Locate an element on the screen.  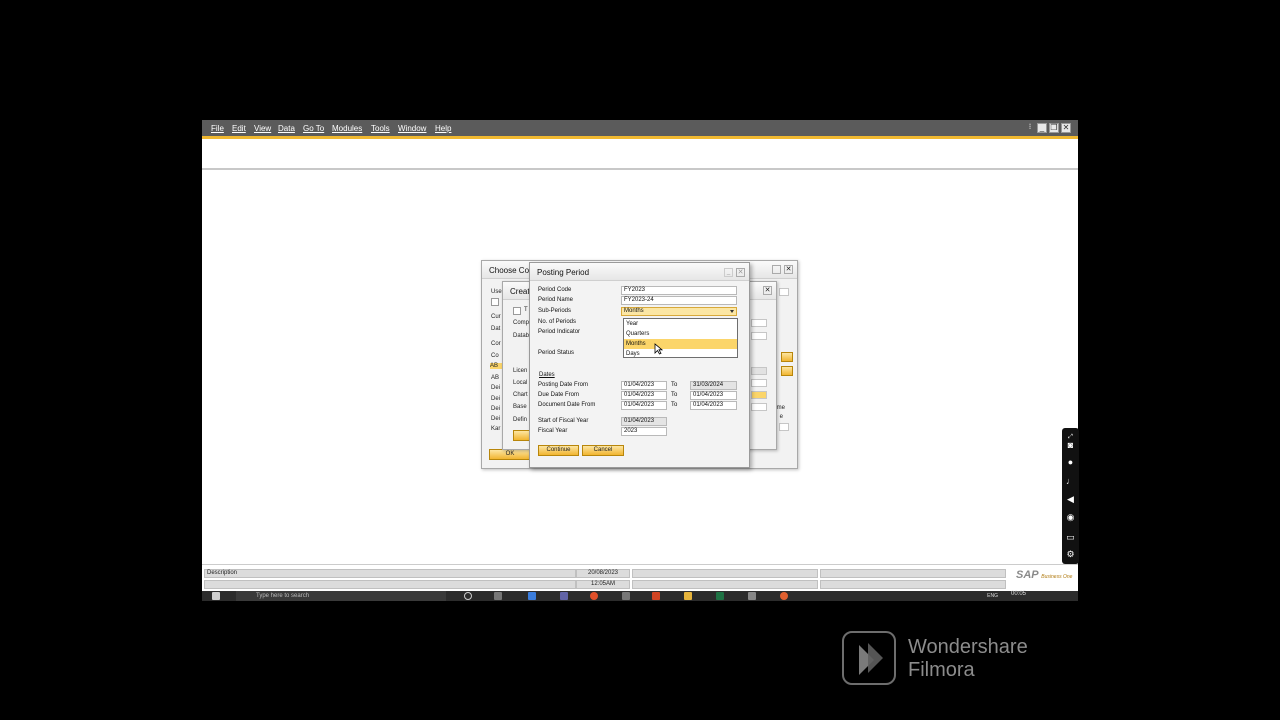
sub-periods-label: Sub-Periods is located at coordinates (555, 311).